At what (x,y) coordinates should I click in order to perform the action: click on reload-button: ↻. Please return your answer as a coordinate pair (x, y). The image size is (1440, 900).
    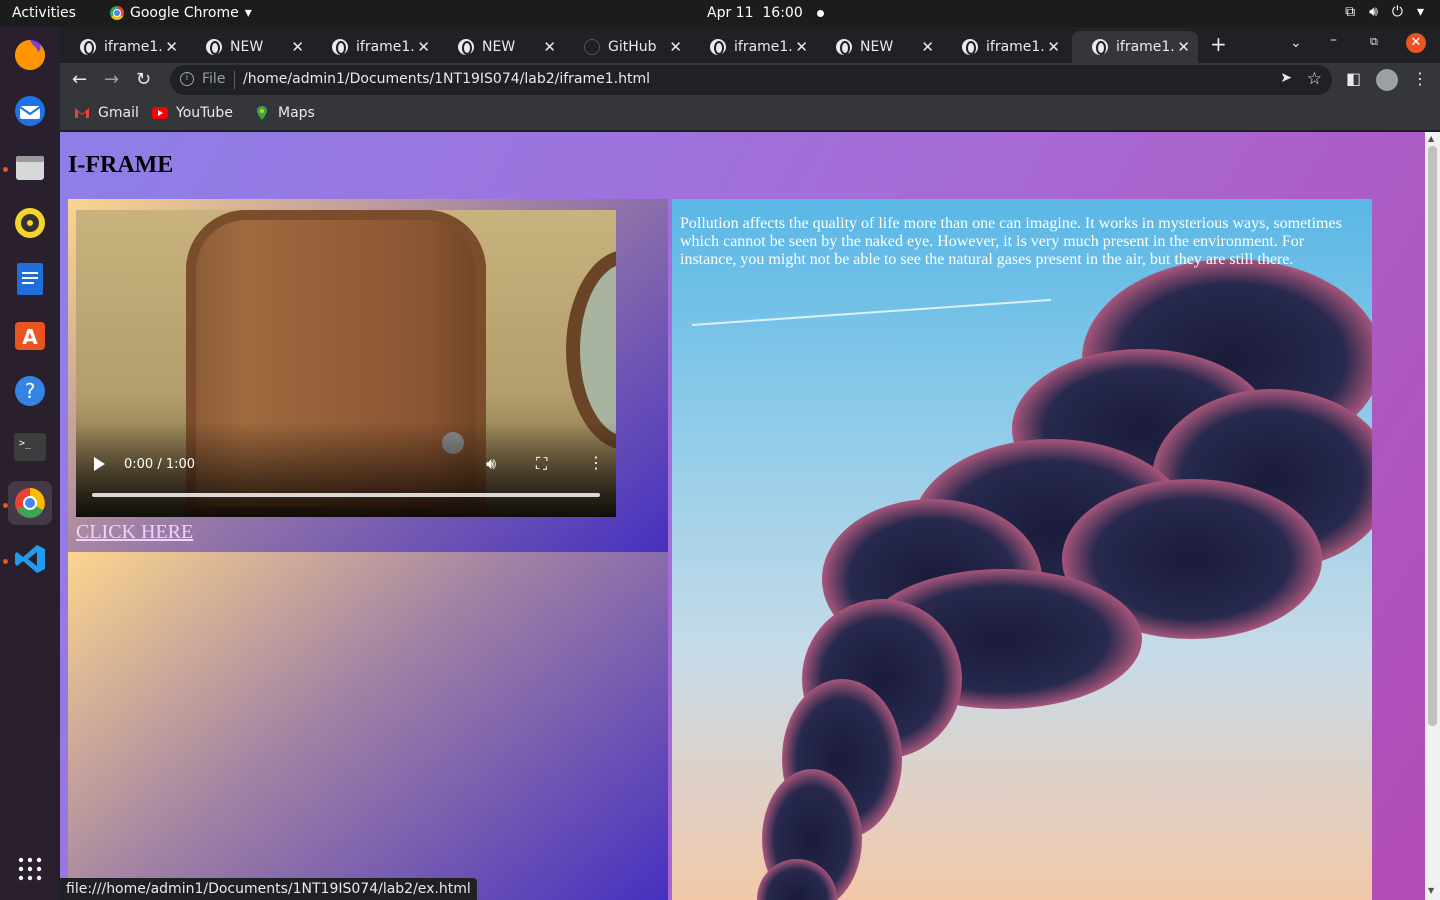
    Looking at the image, I should click on (143, 79).